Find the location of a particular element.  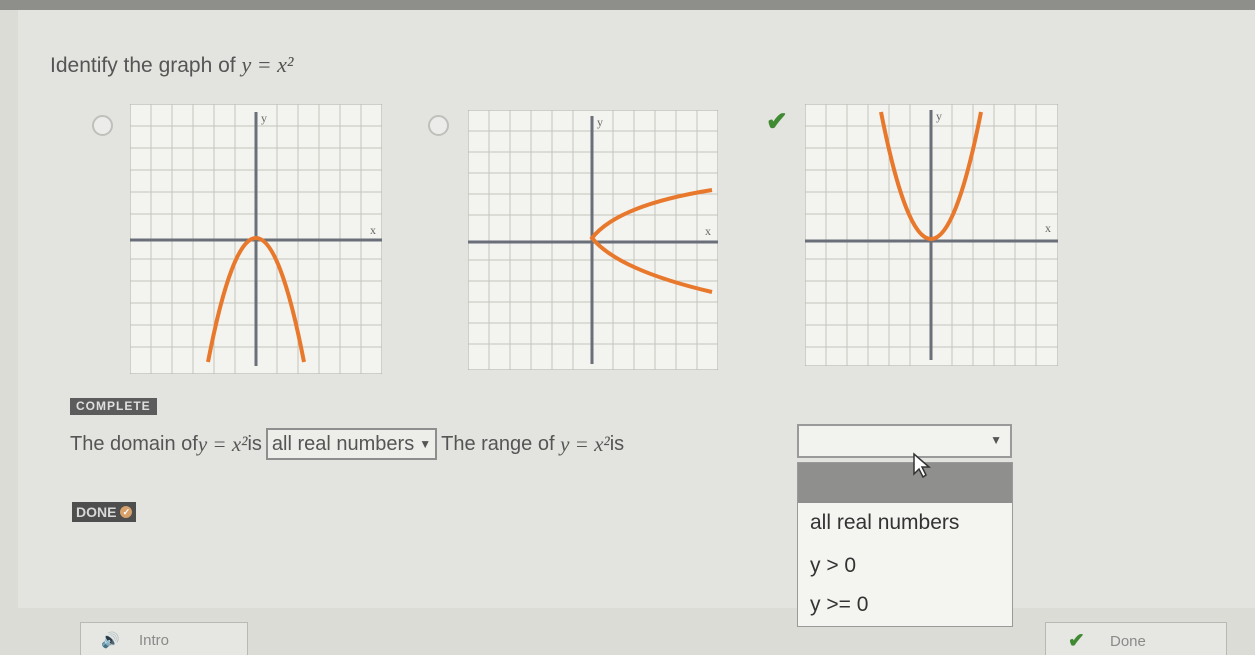

range-select: ▼ is located at coordinates (904, 441).